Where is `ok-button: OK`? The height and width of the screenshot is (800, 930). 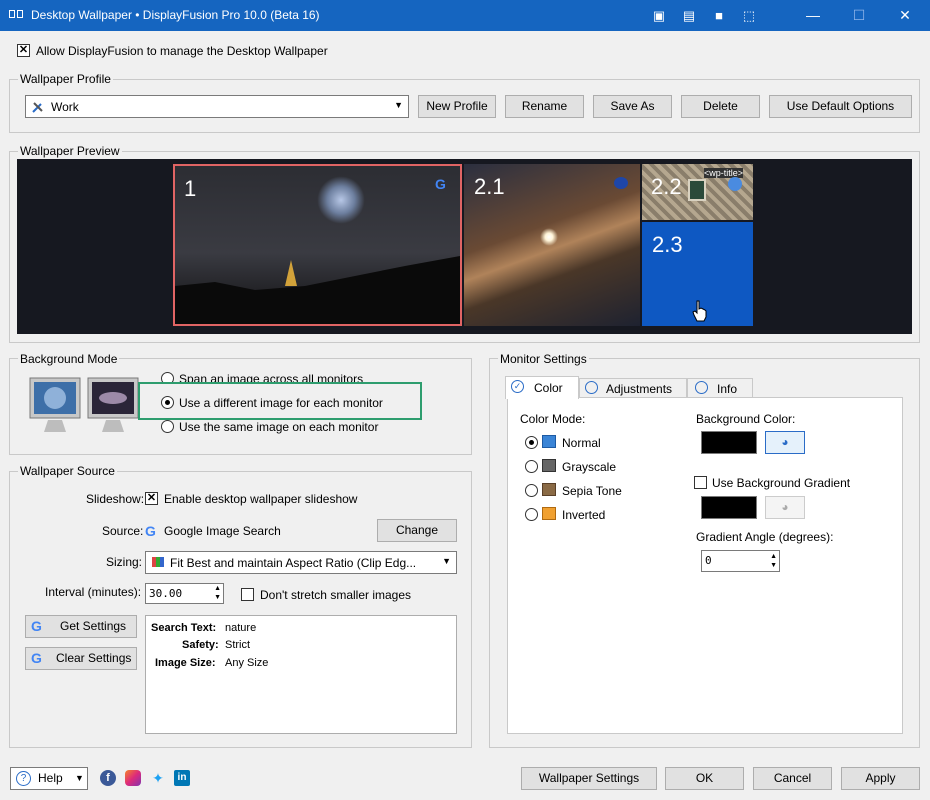
ok-button: OK is located at coordinates (704, 778).